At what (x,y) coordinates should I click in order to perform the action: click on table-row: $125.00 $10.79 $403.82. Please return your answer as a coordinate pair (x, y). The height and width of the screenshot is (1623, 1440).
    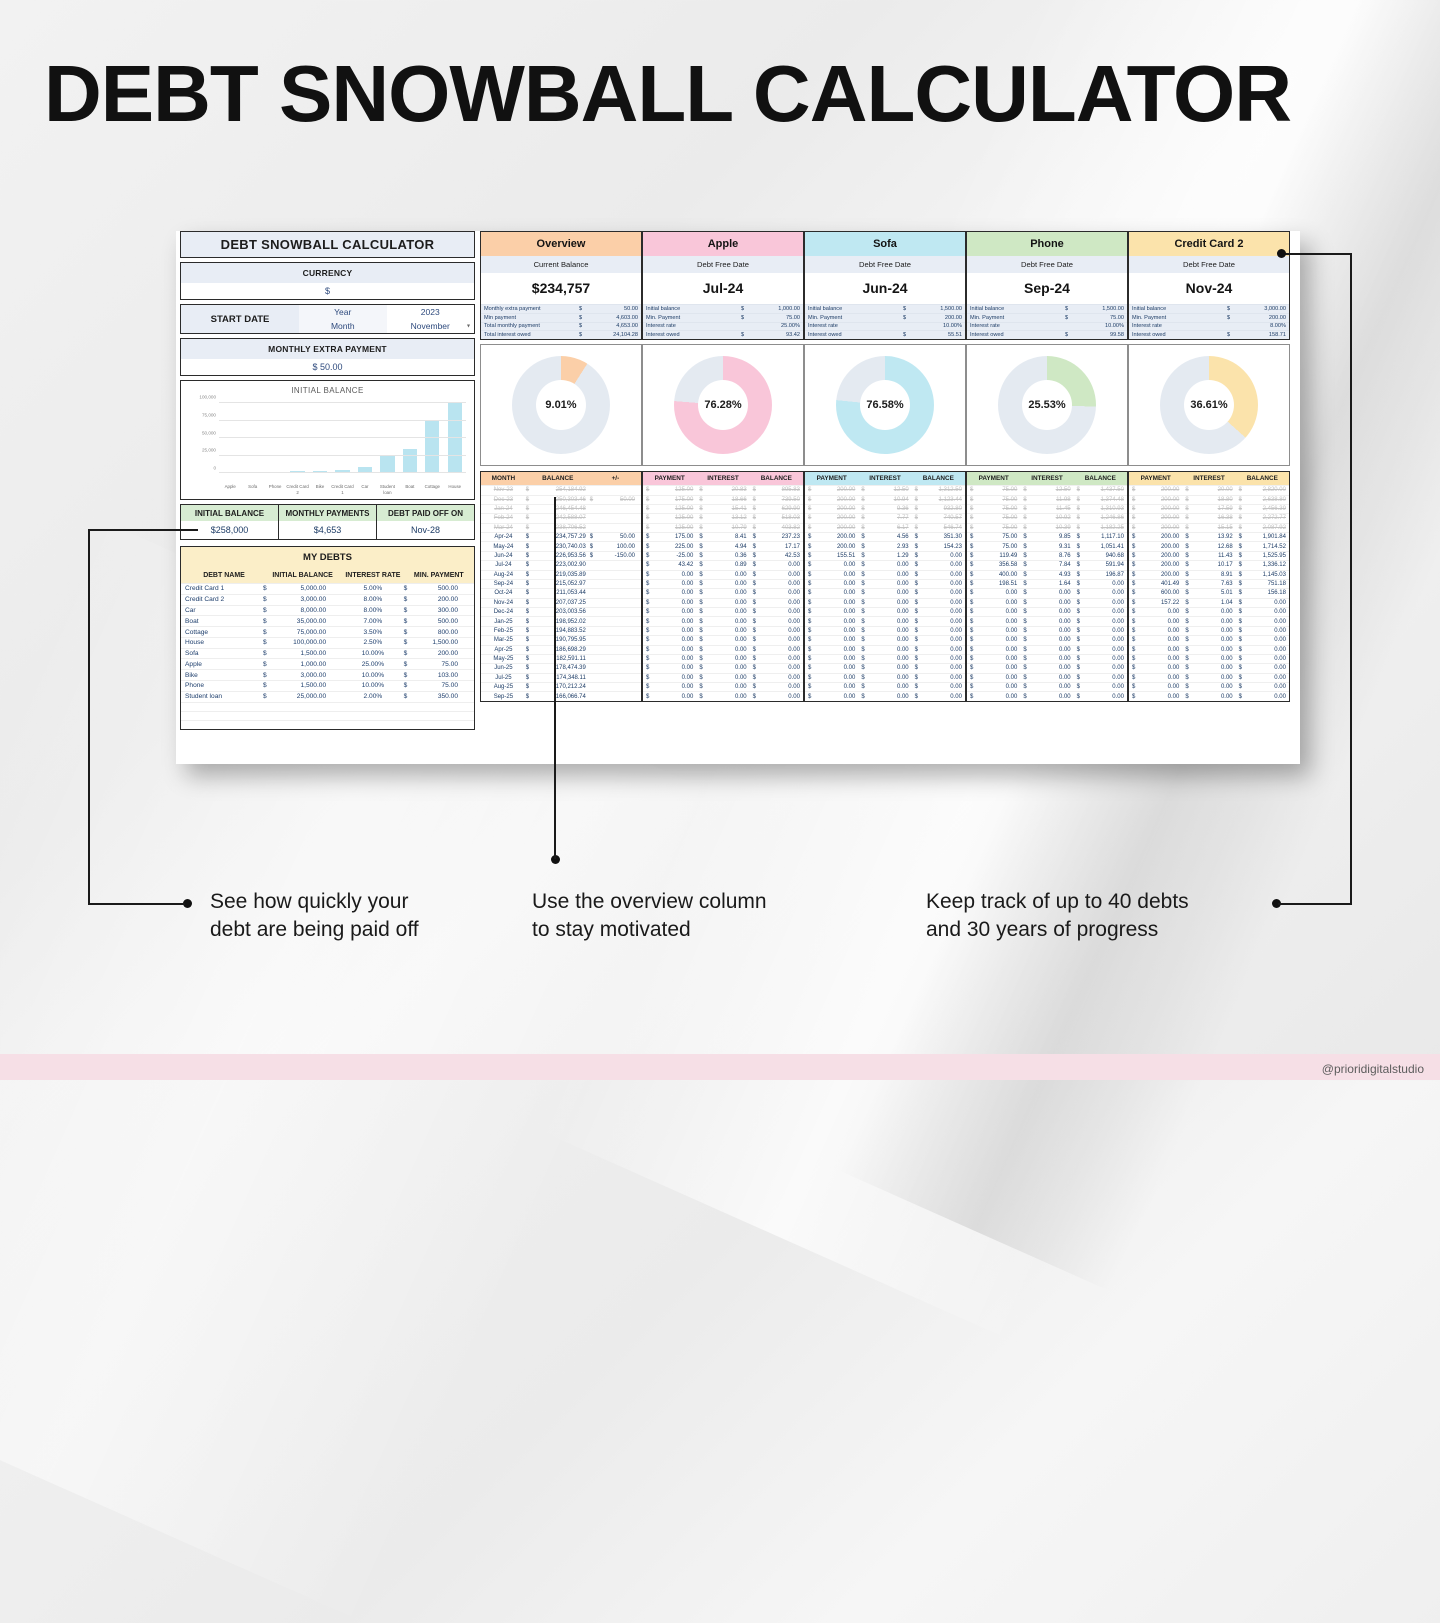
    Looking at the image, I should click on (723, 527).